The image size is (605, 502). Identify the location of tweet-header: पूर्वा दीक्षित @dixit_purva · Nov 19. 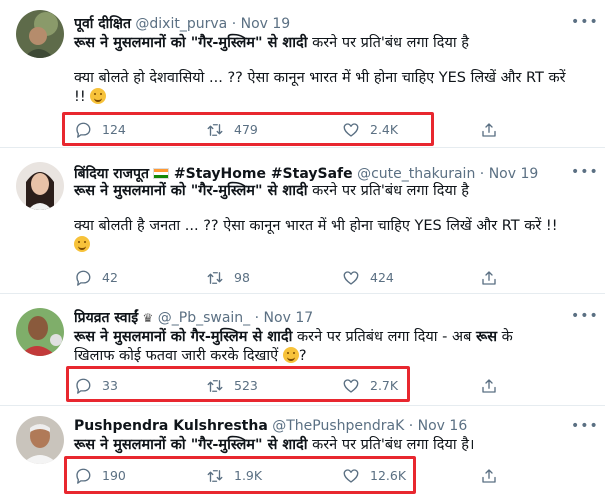
(321, 23).